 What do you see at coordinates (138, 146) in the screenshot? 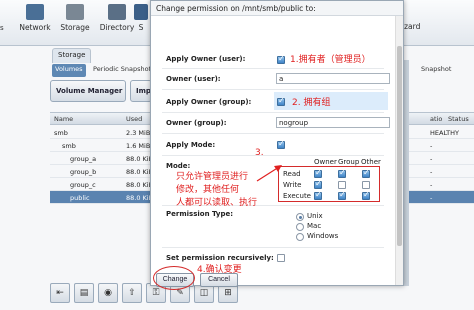
I see `row-used: 1.6 MiB` at bounding box center [138, 146].